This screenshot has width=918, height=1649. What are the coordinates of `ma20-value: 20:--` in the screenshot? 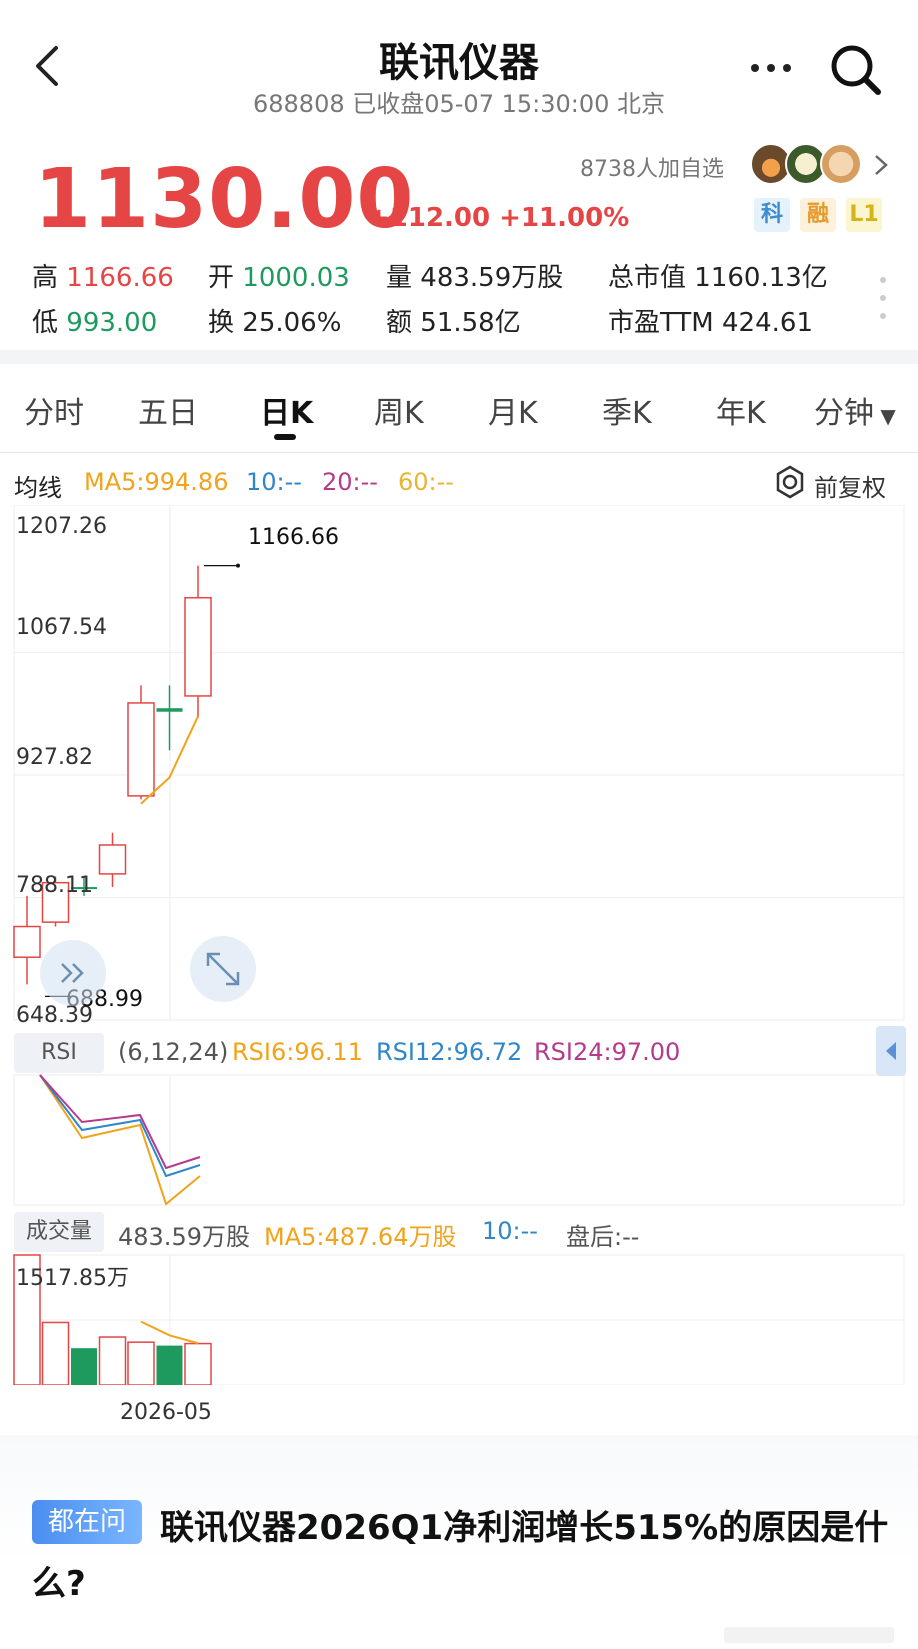 It's located at (350, 482).